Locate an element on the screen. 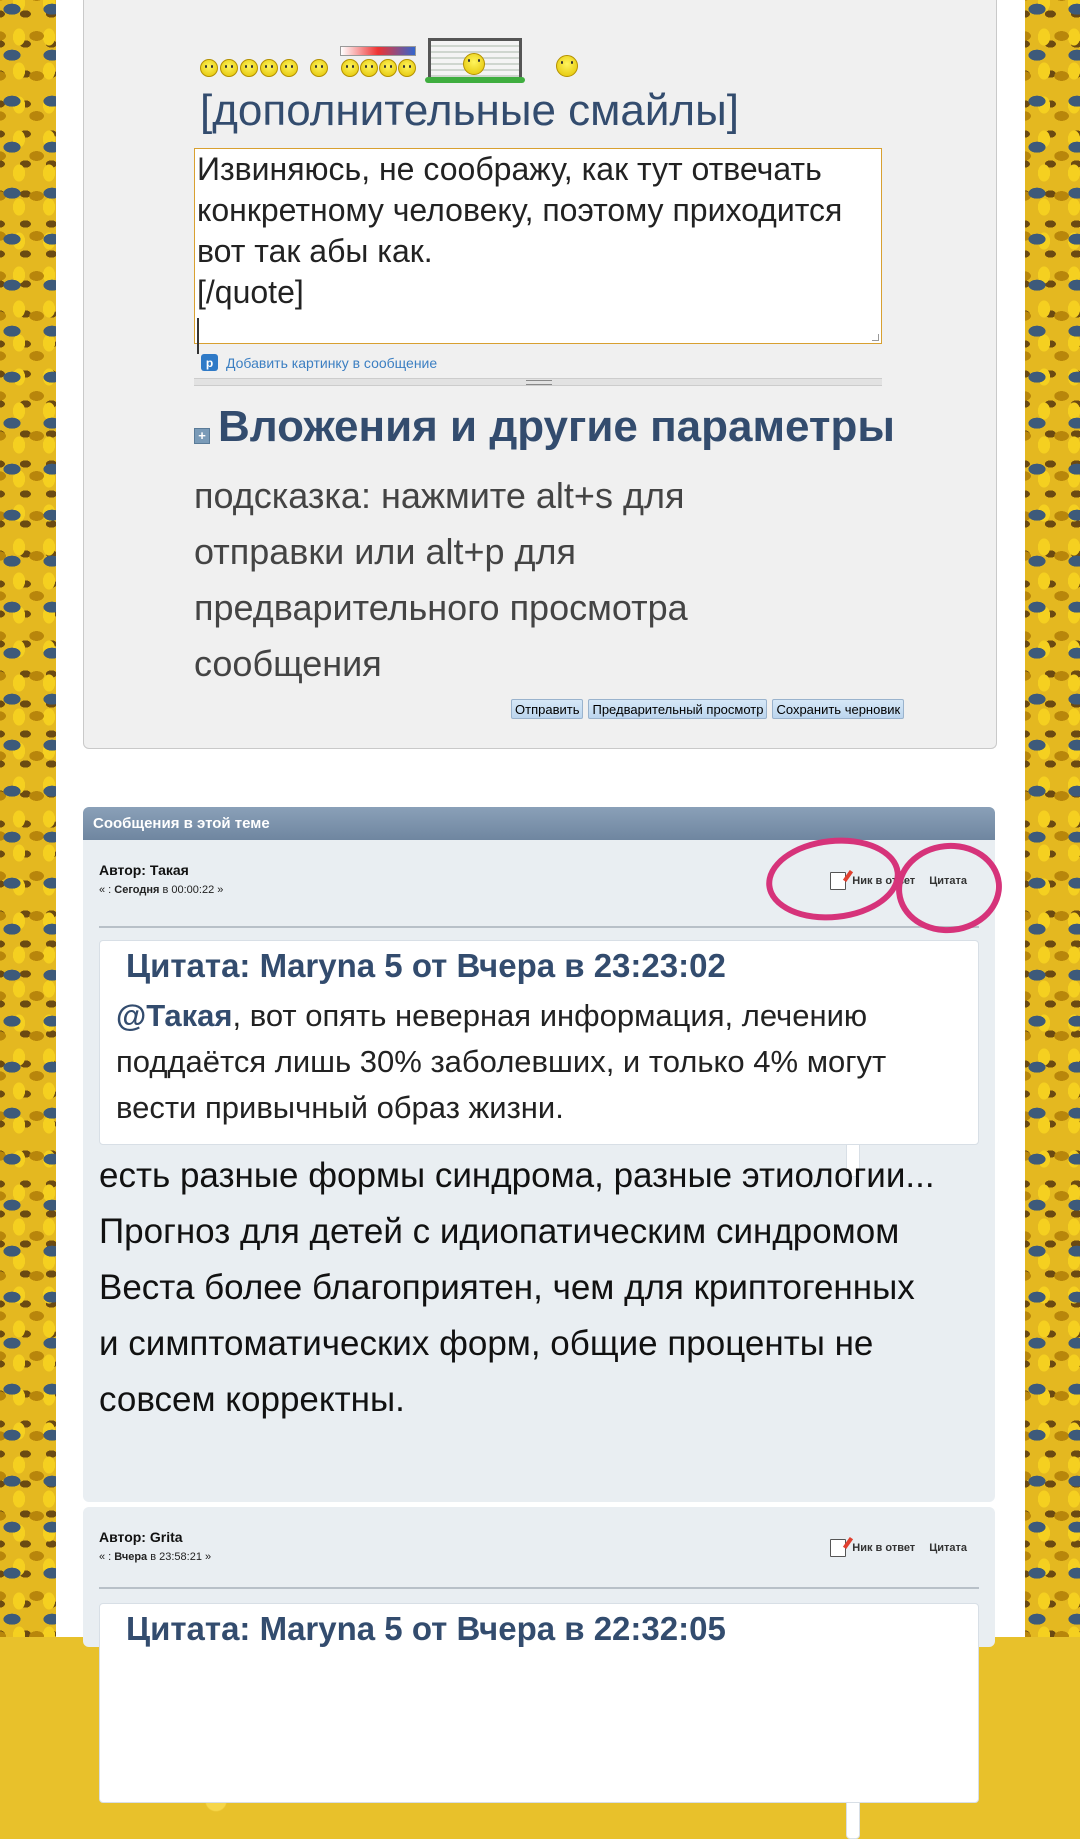 This screenshot has height=1839, width=1080. post-author: Автор: Такая is located at coordinates (144, 870).